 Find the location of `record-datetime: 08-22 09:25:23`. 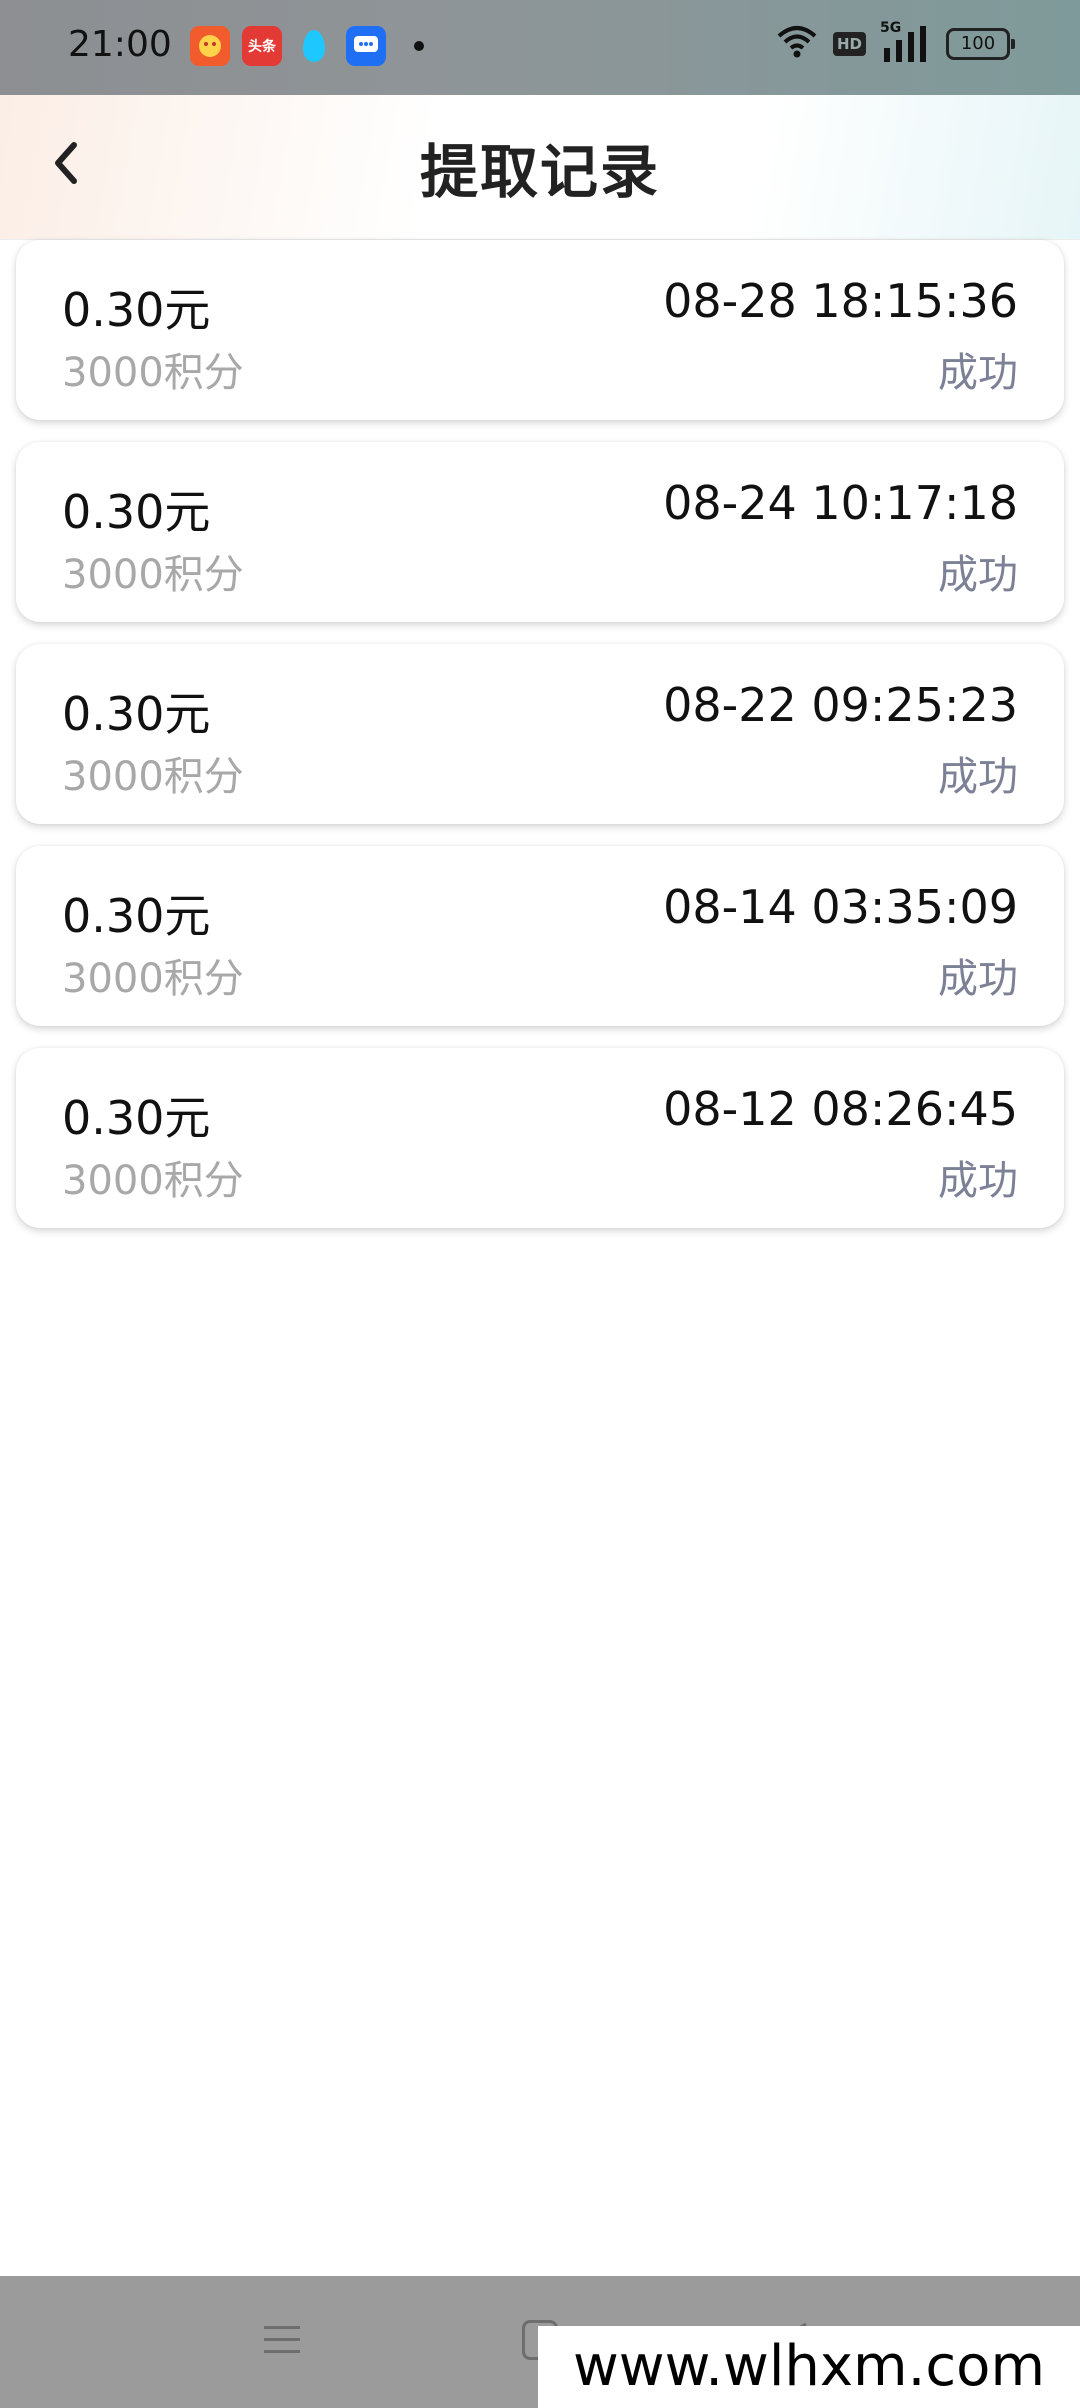

record-datetime: 08-22 09:25:23 is located at coordinates (840, 705).